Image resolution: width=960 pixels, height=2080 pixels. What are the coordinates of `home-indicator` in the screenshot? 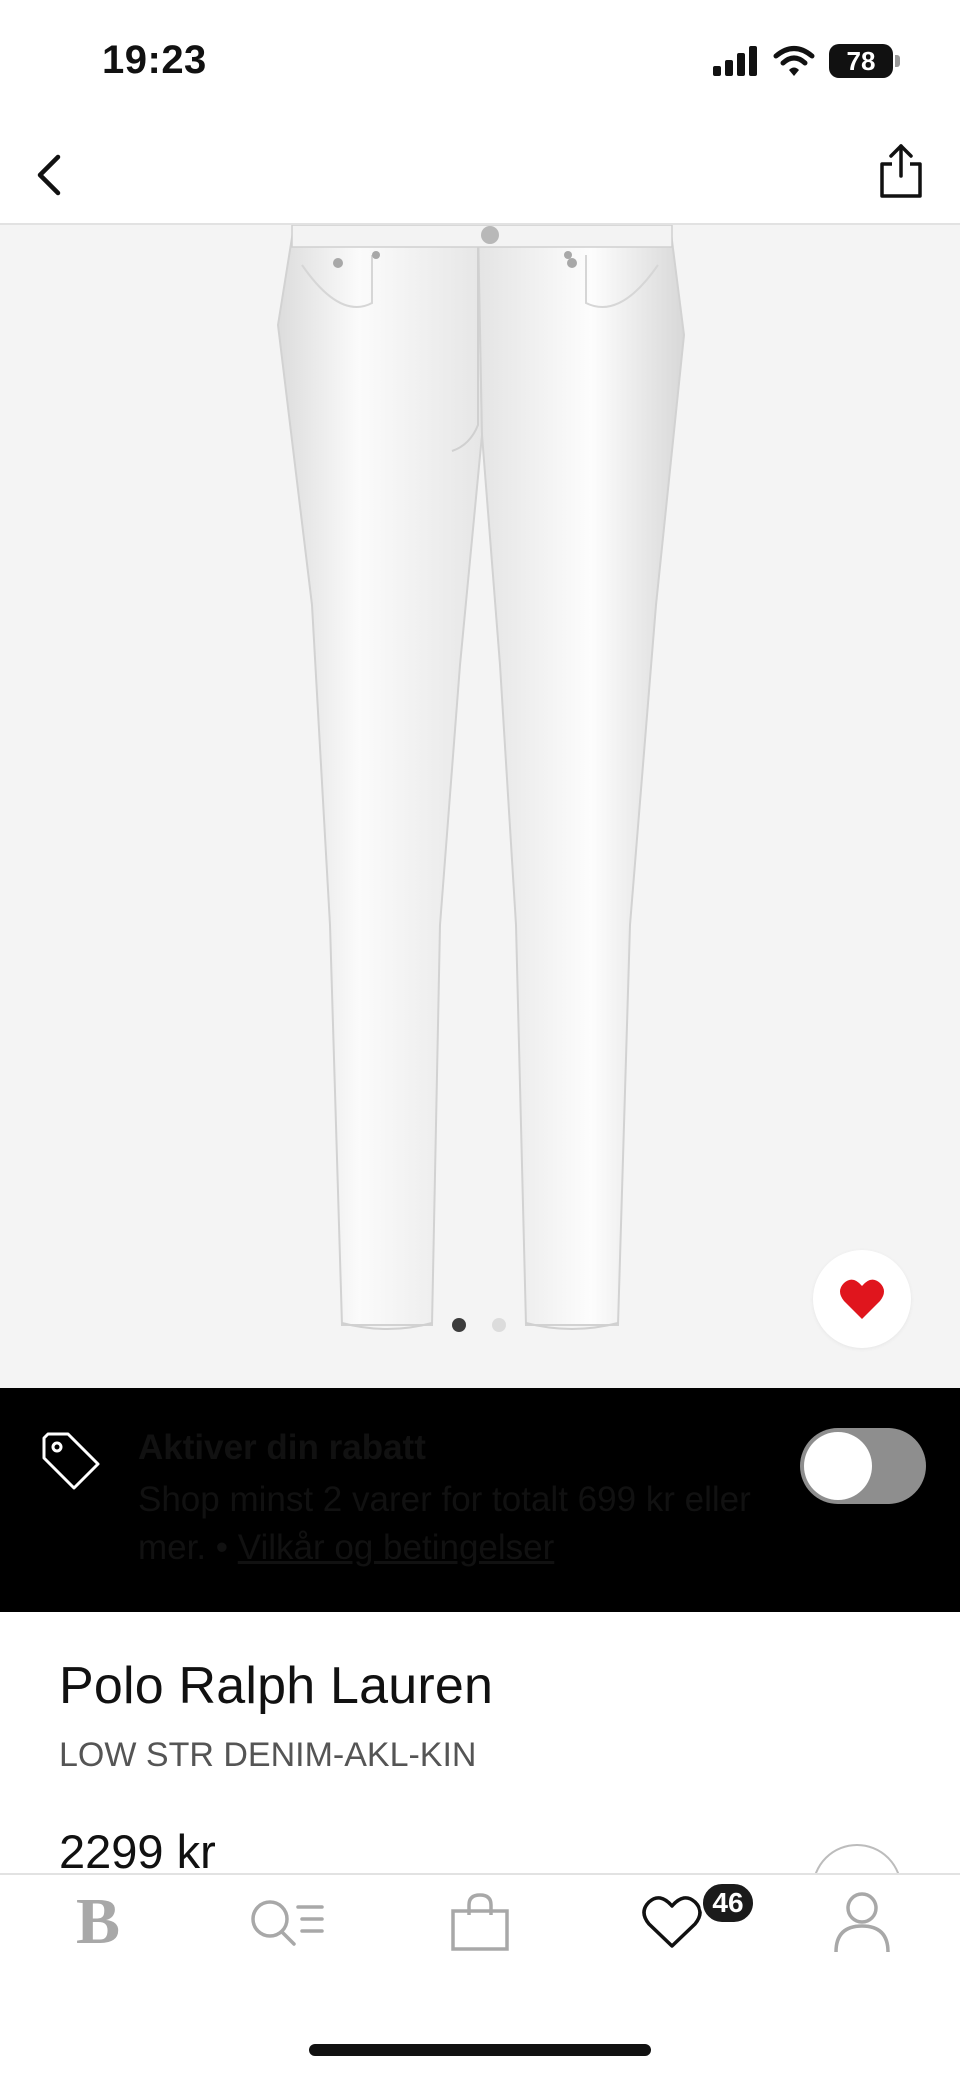 It's located at (480, 2050).